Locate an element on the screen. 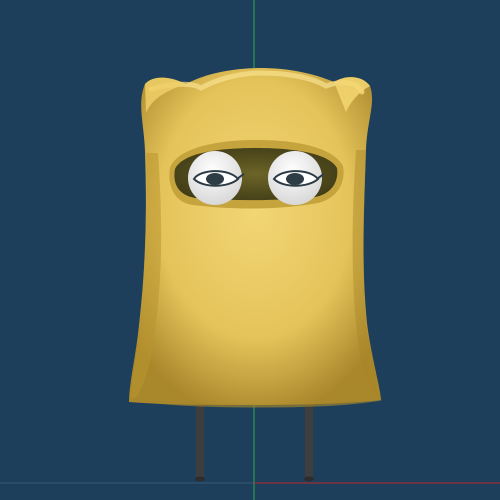 The image size is (500, 500). right-foot is located at coordinates (309, 479).